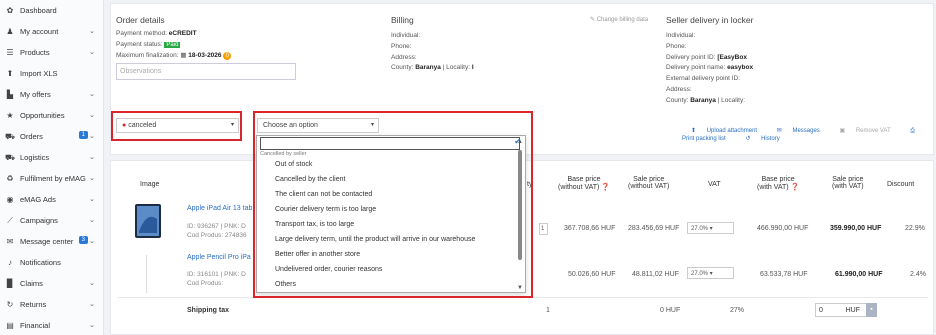 The width and height of the screenshot is (936, 335). Describe the element at coordinates (150, 184) in the screenshot. I see `col-image: Image` at that location.